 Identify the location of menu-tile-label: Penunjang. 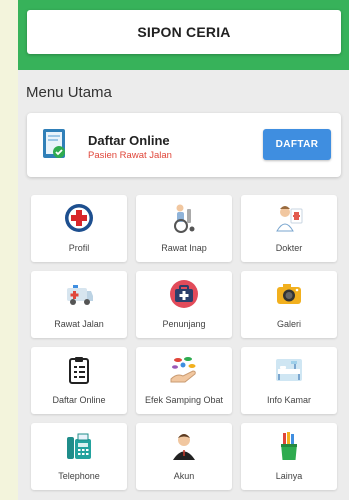
(184, 324).